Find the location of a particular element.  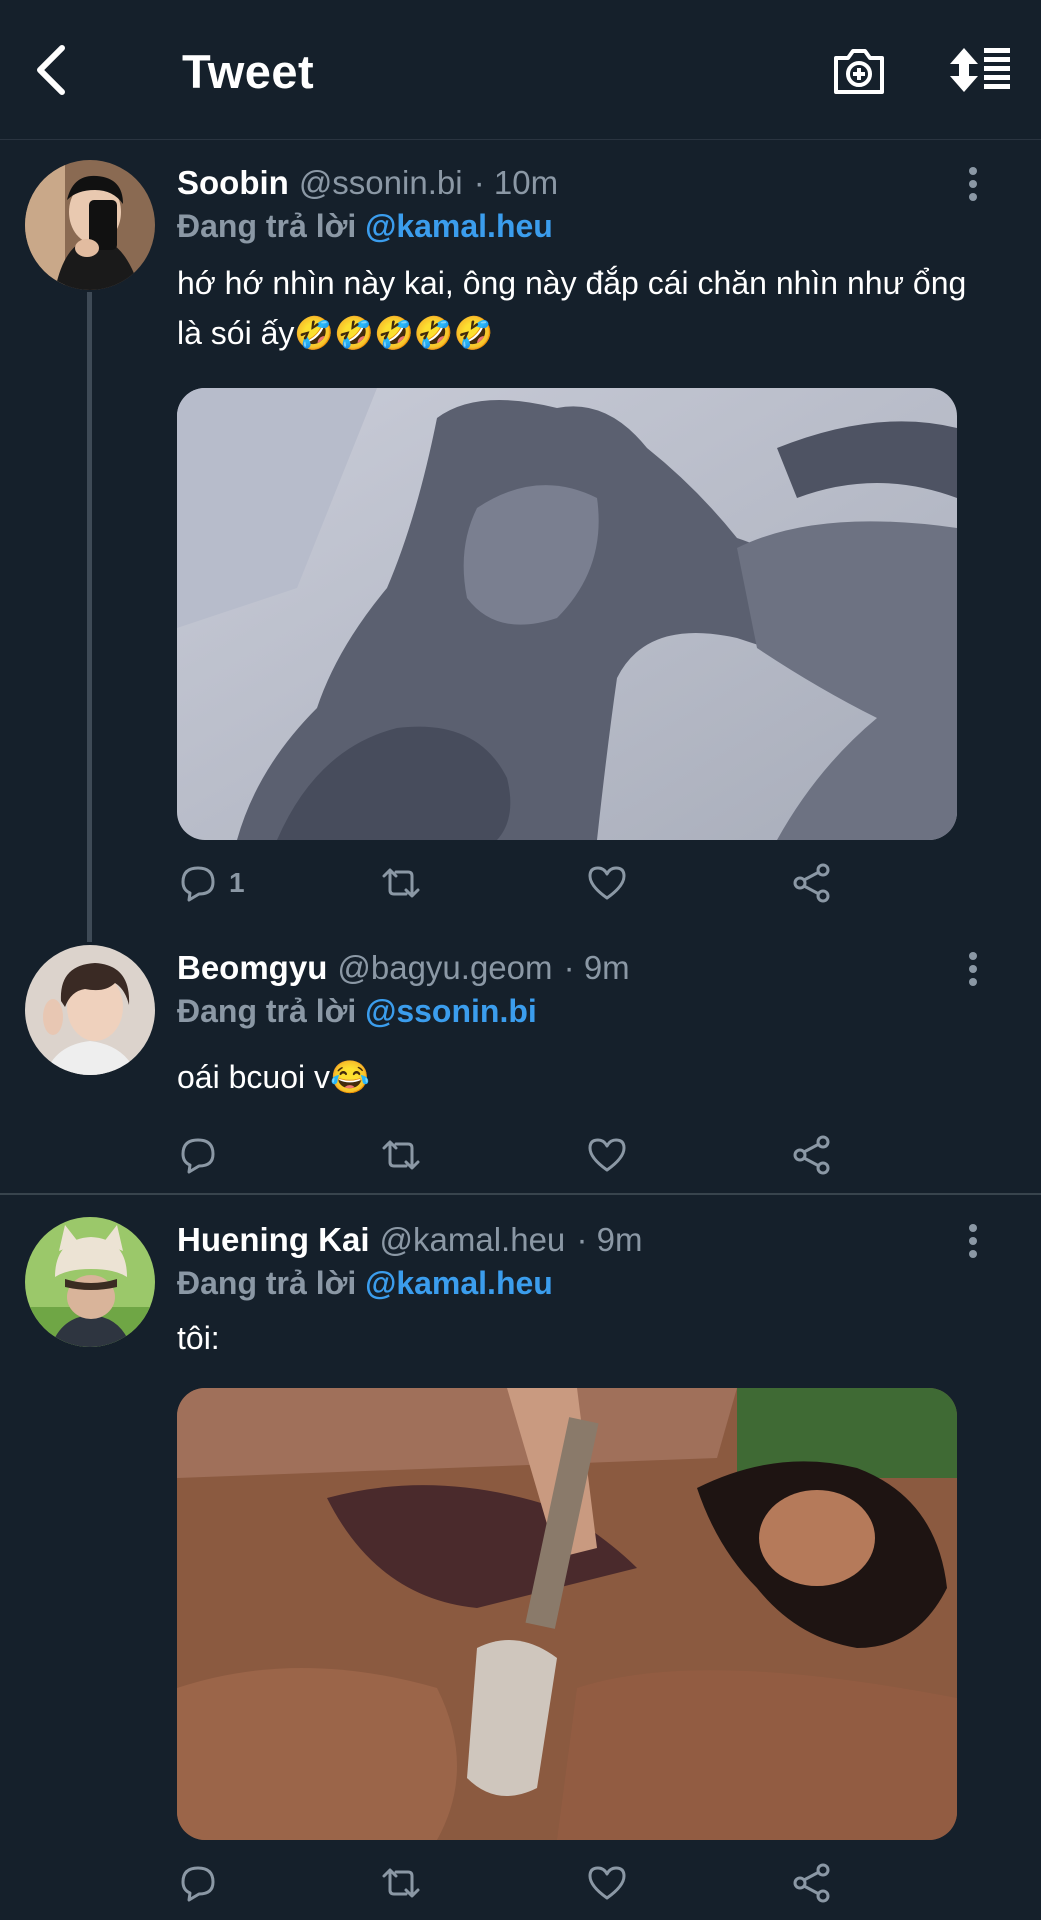

display-name: Huening Kai is located at coordinates (273, 1239).